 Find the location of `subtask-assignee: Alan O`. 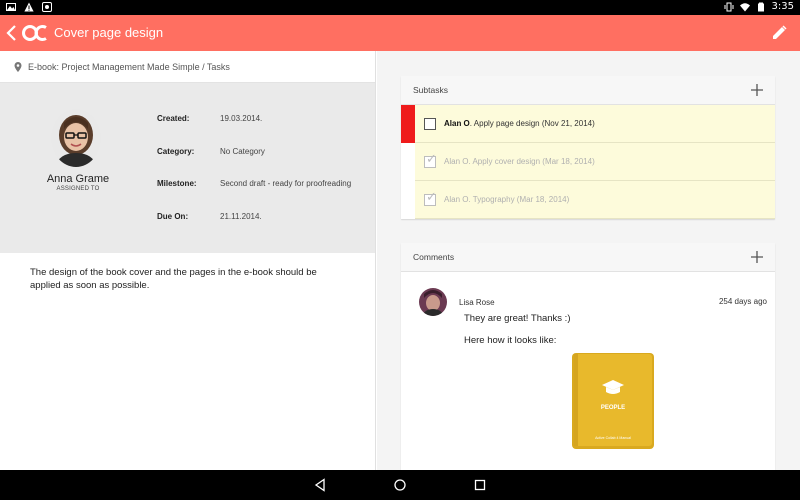

subtask-assignee: Alan O is located at coordinates (457, 123).